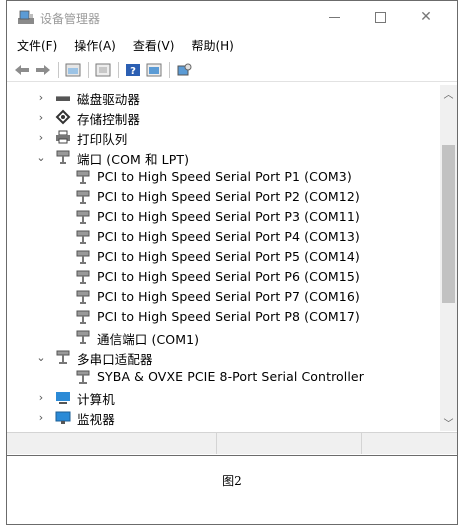 Image resolution: width=461 pixels, height=529 pixels. Describe the element at coordinates (70, 19) in the screenshot. I see `window-title: 设备管理器` at that location.